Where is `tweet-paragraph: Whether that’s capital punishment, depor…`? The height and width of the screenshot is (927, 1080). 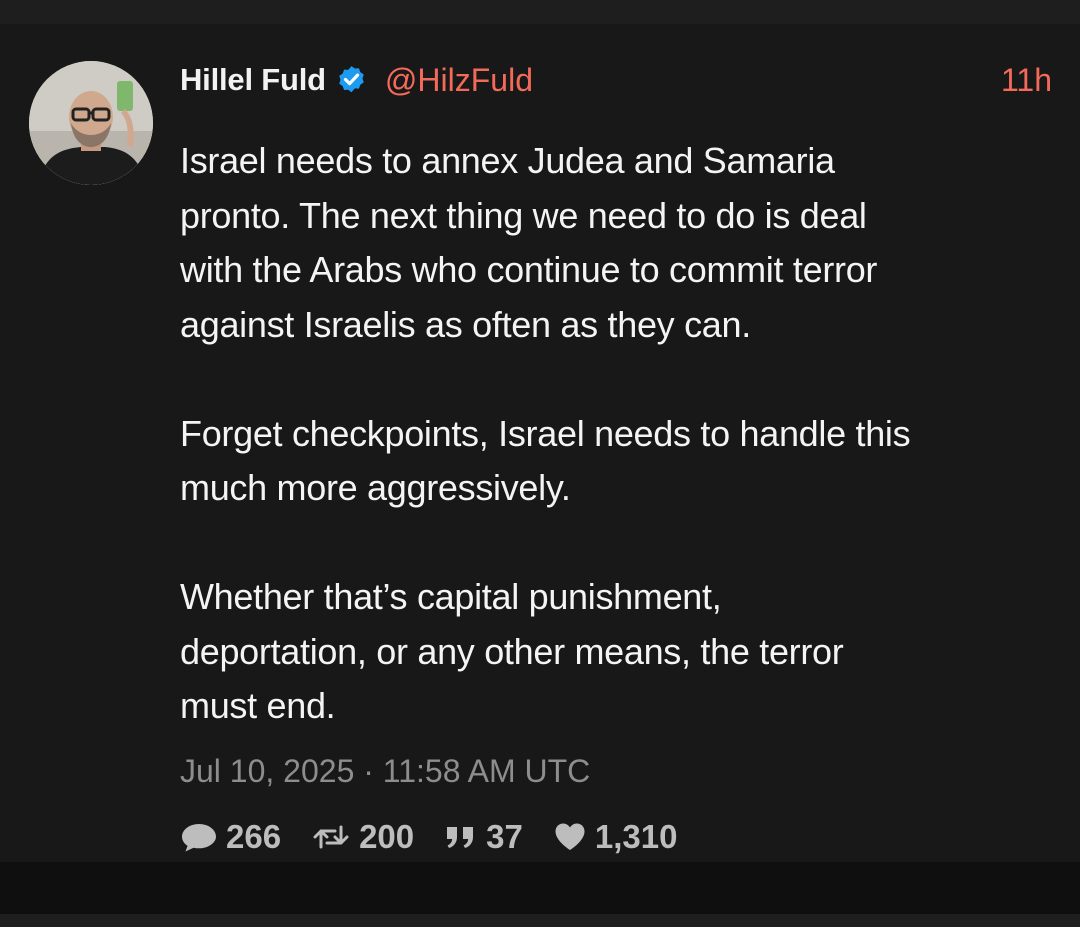
tweet-paragraph: Whether that’s capital punishment, depor… is located at coordinates (512, 651).